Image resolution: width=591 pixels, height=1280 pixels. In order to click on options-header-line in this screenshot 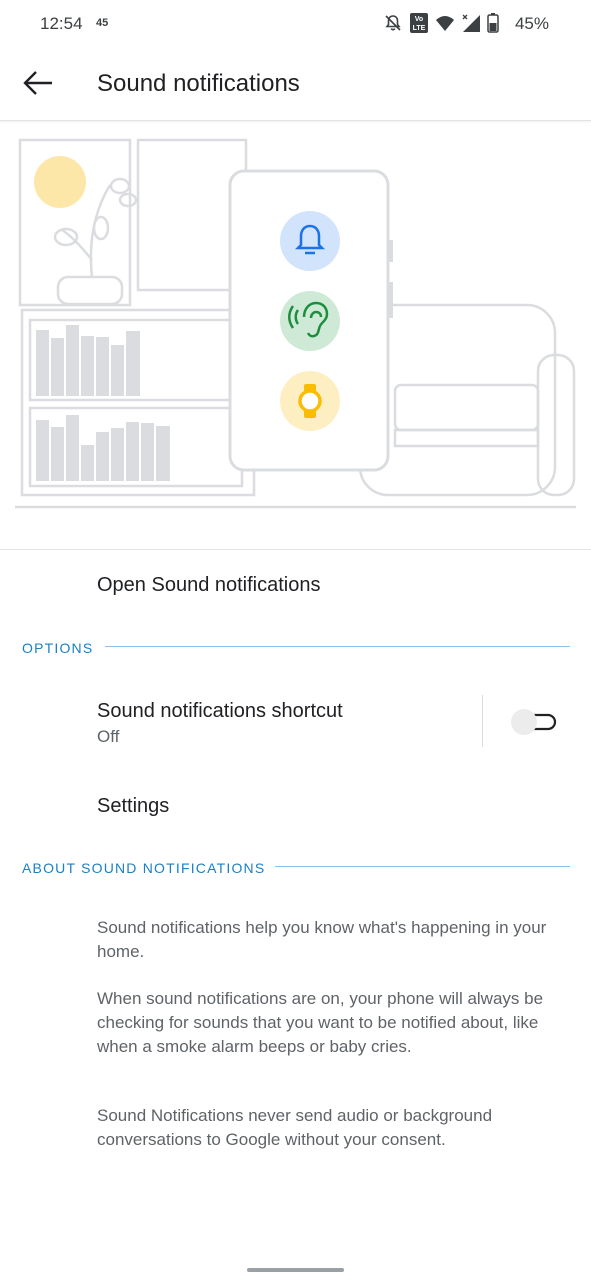, I will do `click(337, 646)`.